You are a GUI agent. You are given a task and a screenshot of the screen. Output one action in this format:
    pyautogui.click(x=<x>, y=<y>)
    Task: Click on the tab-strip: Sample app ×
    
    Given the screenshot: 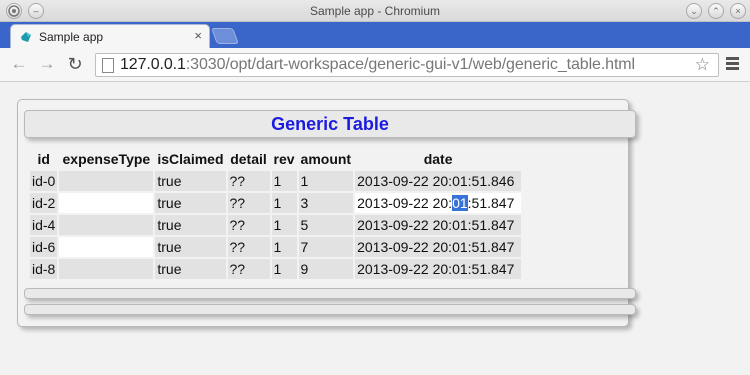 What is the action you would take?
    pyautogui.click(x=375, y=35)
    